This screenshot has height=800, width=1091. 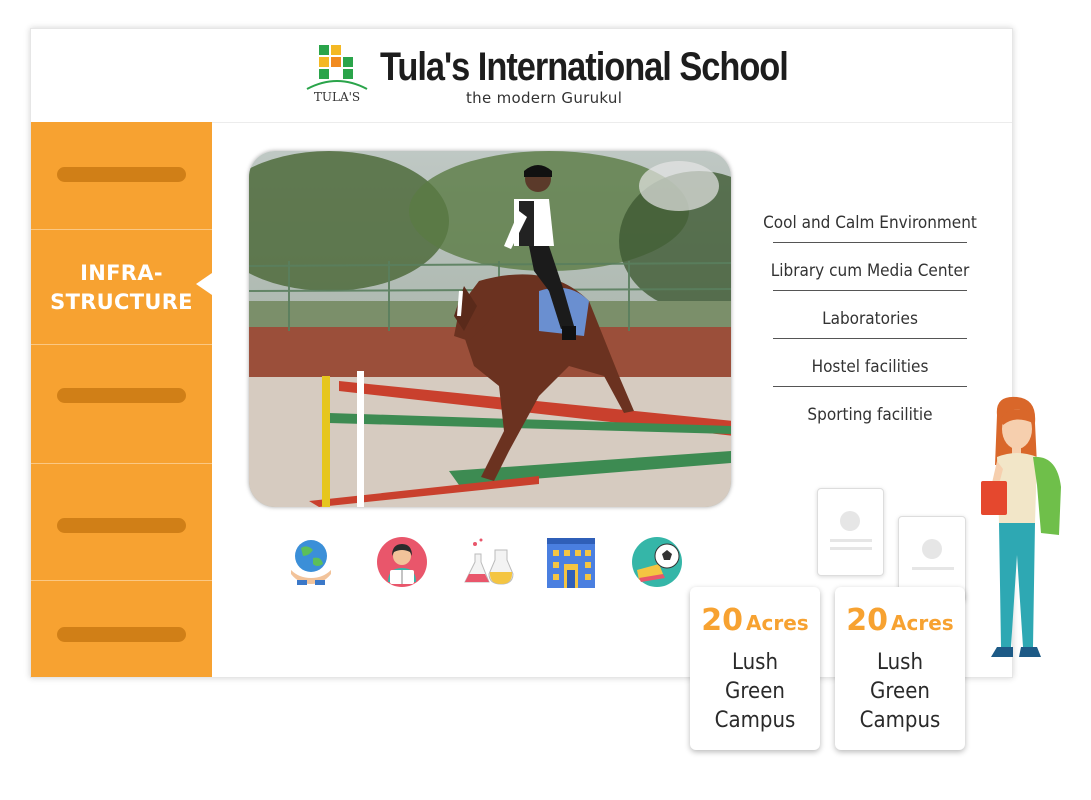 What do you see at coordinates (121, 273) in the screenshot?
I see `sidebar-label-line1: INFRA-` at bounding box center [121, 273].